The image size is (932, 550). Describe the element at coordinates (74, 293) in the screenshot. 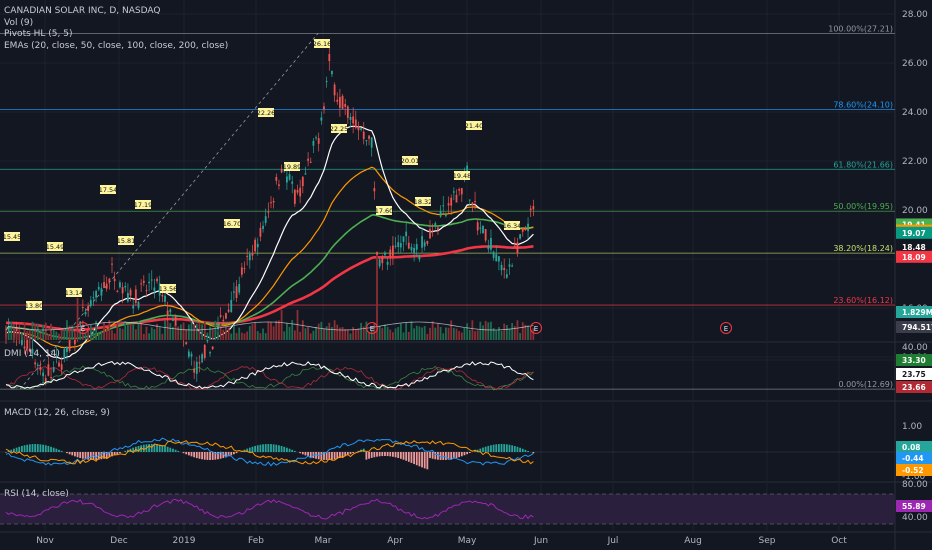

I see `svg-text: 13.14` at that location.